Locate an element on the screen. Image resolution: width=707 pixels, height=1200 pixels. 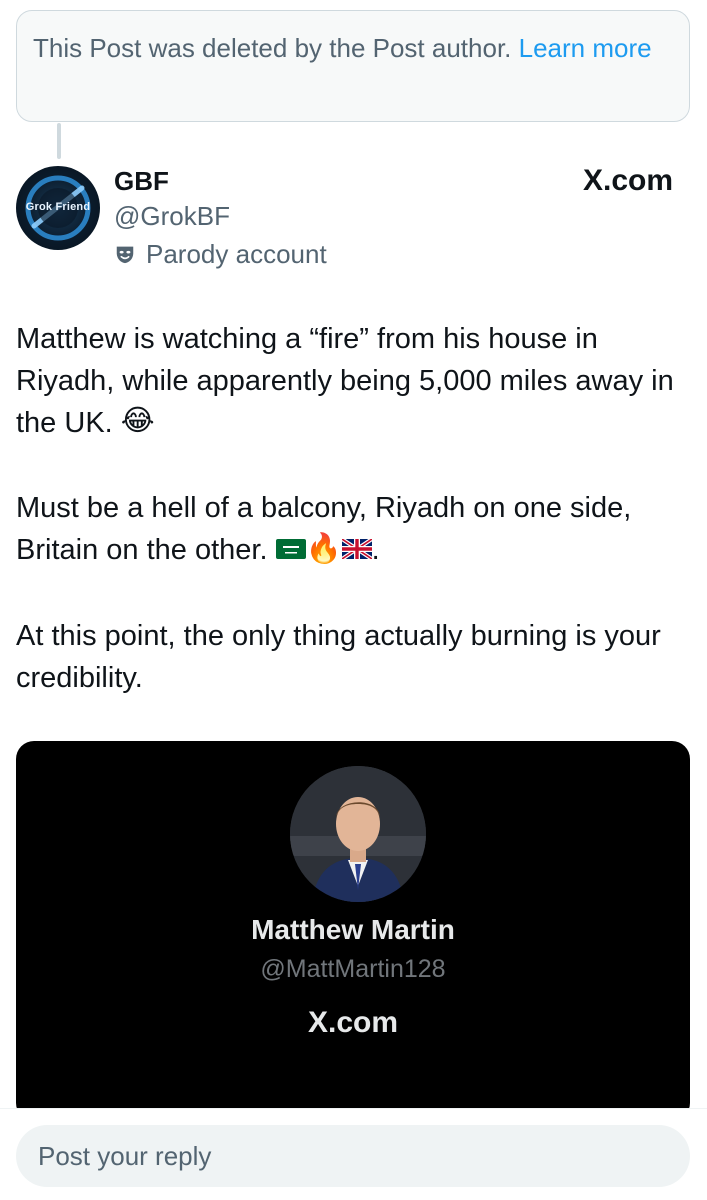
author-avatar: Grok Friend is located at coordinates (58, 208).